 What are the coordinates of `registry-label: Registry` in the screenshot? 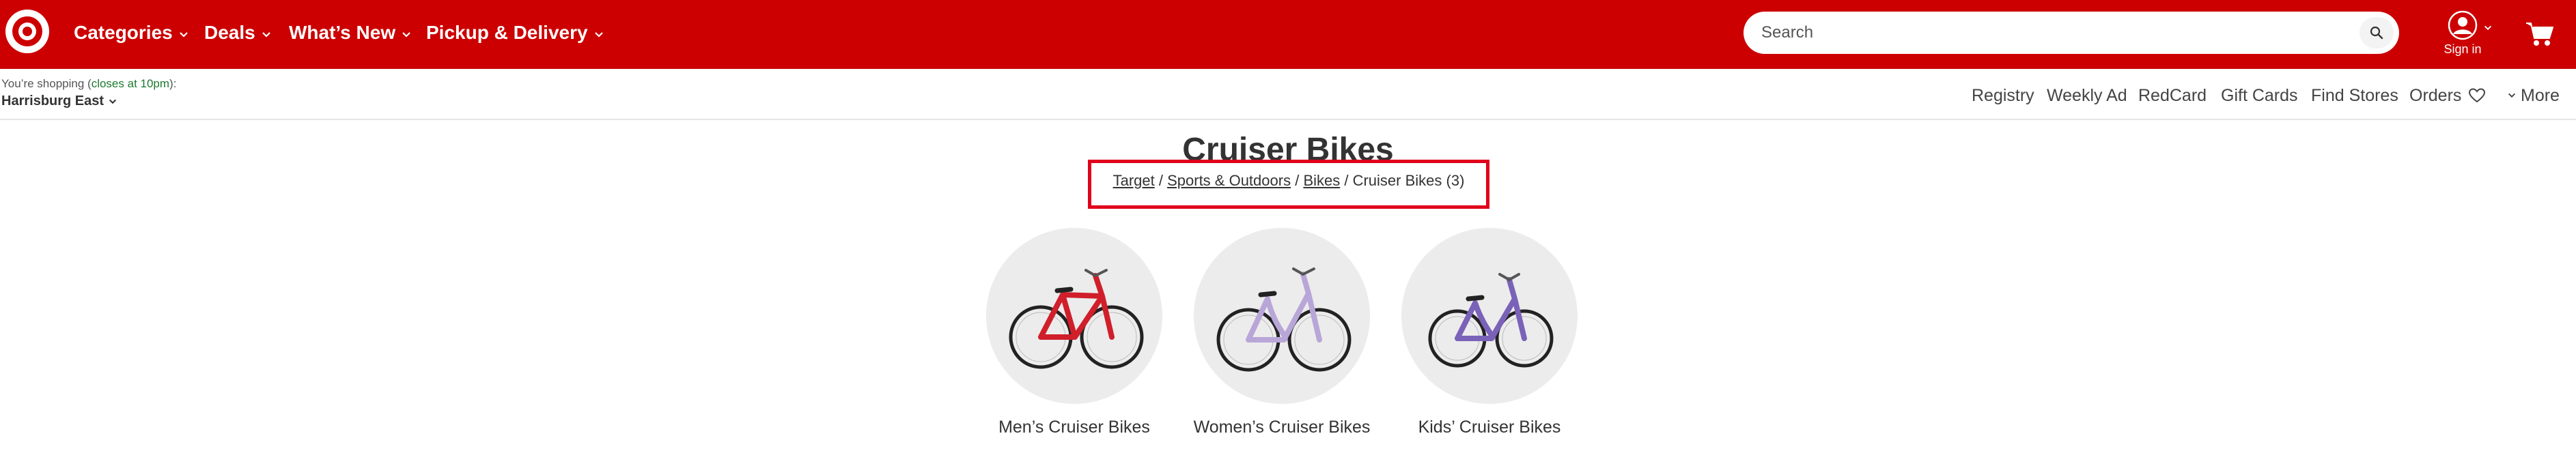 It's located at (2003, 95).